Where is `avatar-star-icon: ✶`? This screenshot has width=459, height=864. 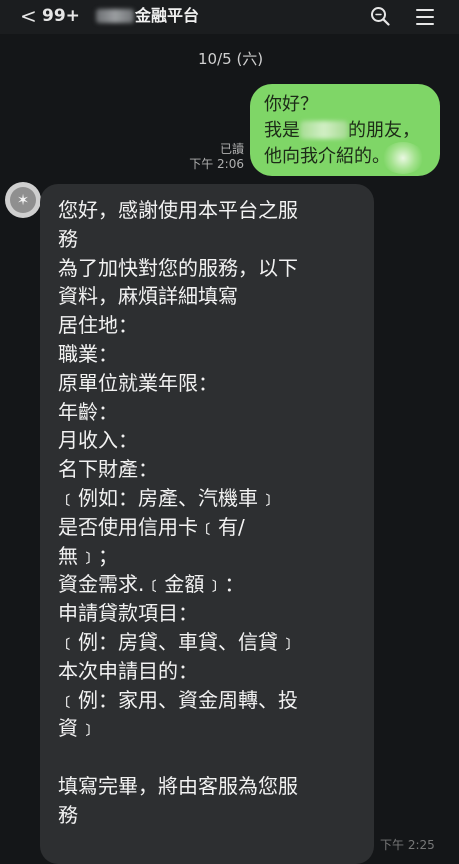 avatar-star-icon: ✶ is located at coordinates (23, 200).